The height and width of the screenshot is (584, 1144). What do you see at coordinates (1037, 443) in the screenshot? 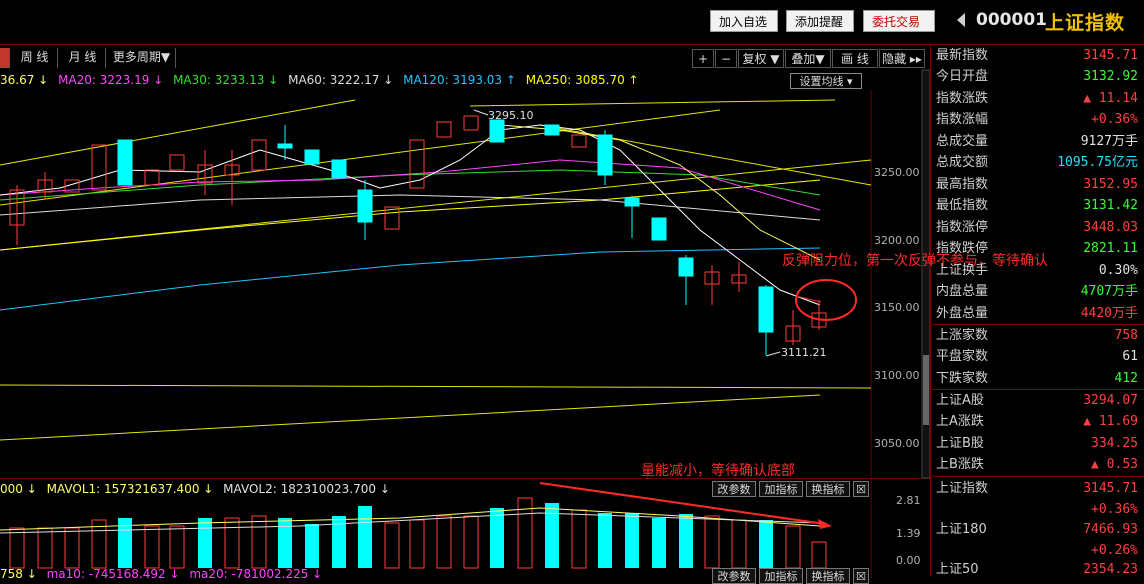
I see `quote-row: 上证B股 334.25` at bounding box center [1037, 443].